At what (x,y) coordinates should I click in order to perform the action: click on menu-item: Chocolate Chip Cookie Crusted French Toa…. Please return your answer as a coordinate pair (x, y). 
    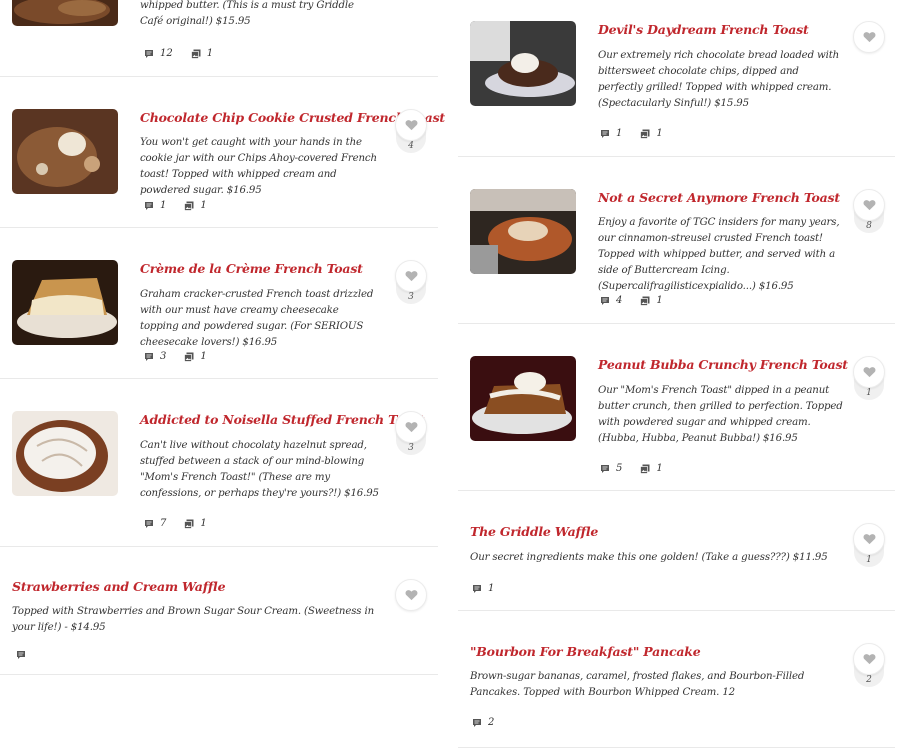
    Looking at the image, I should click on (222, 152).